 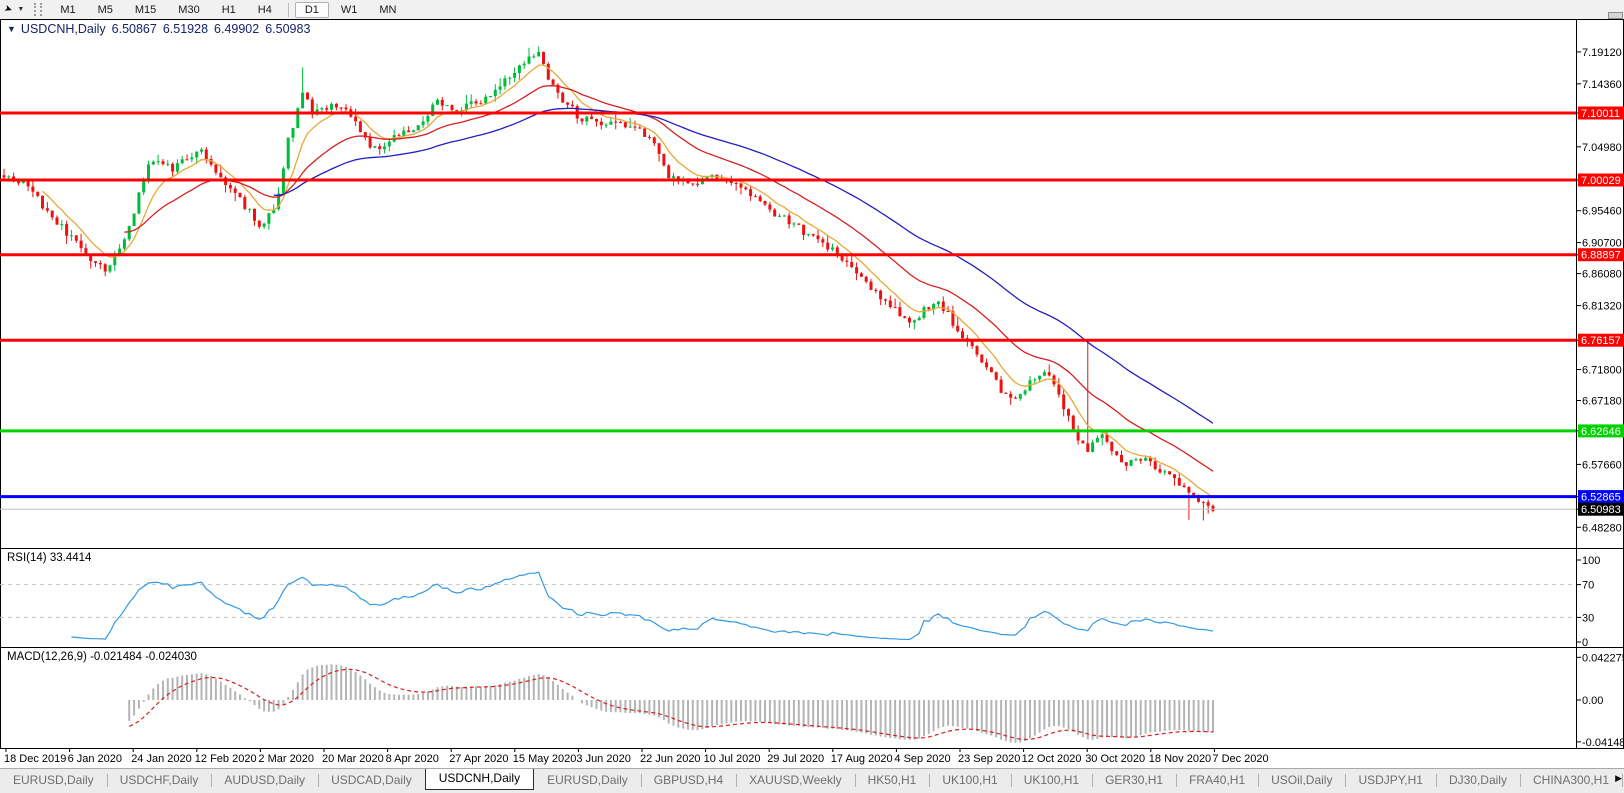 What do you see at coordinates (95, 759) in the screenshot?
I see `svg-text: 6 Jan 2020` at bounding box center [95, 759].